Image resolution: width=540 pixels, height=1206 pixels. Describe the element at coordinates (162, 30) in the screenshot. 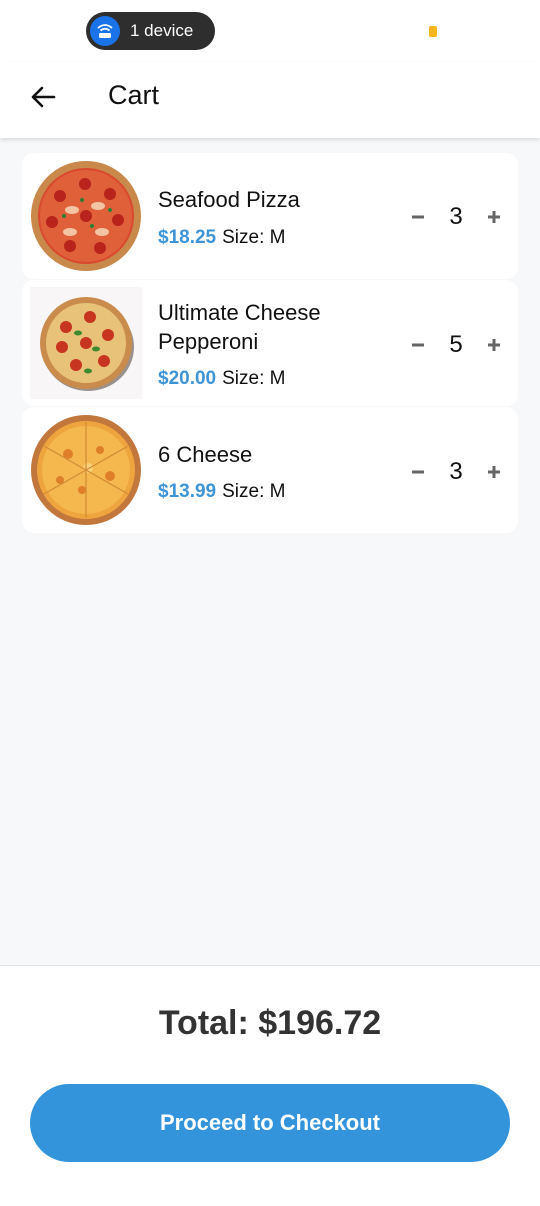

I see `device-count-label: 1 device` at that location.